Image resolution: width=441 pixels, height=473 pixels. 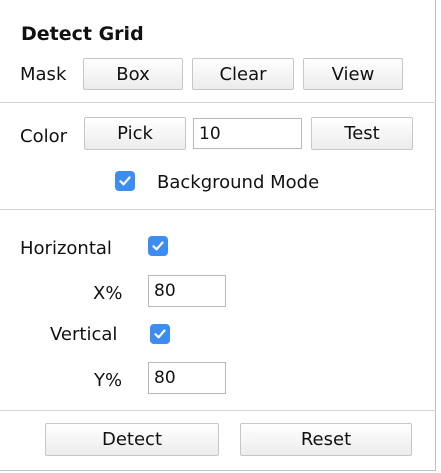 What do you see at coordinates (326, 439) in the screenshot?
I see `reset-button: Reset` at bounding box center [326, 439].